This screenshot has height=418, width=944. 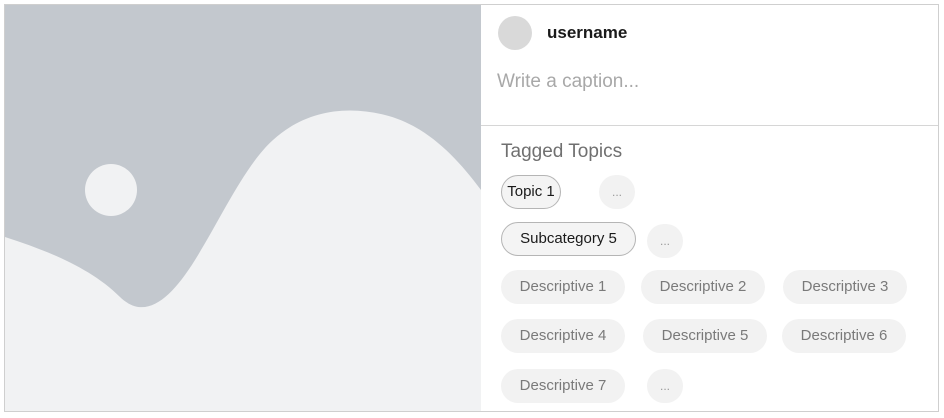 I want to click on caption-input, so click(x=707, y=82).